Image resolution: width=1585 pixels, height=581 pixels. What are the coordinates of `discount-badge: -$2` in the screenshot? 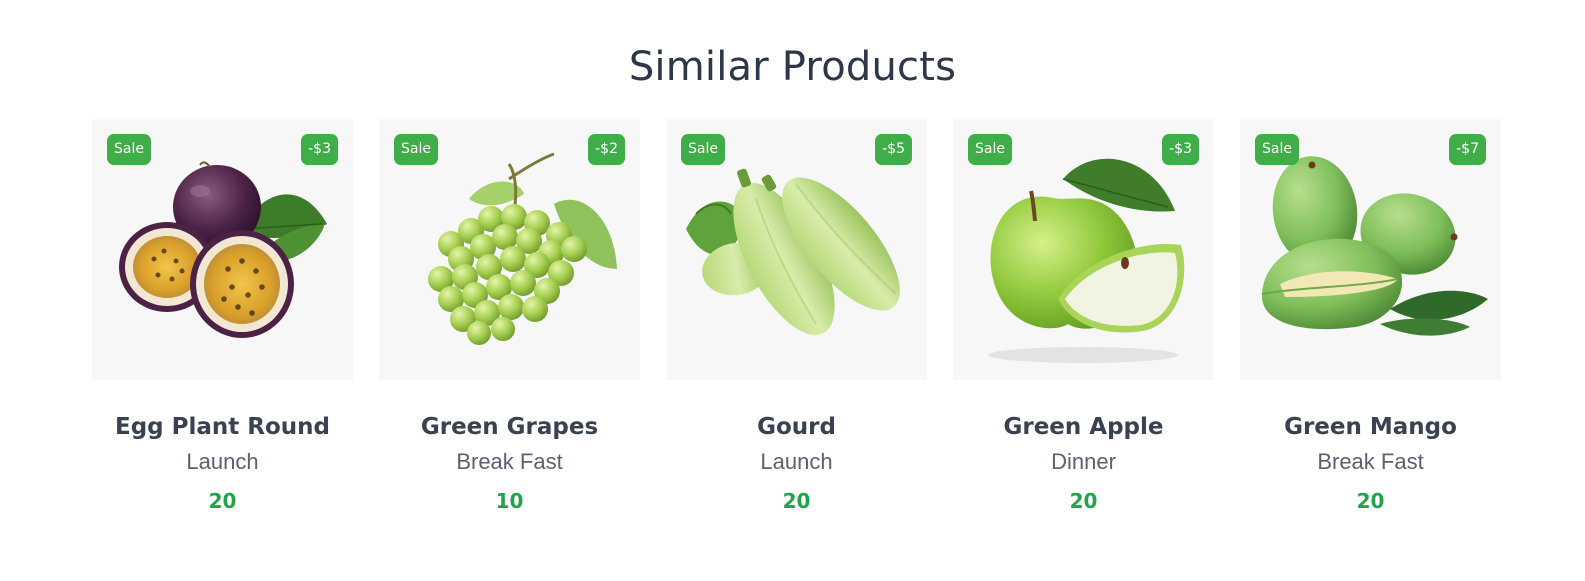 It's located at (606, 149).